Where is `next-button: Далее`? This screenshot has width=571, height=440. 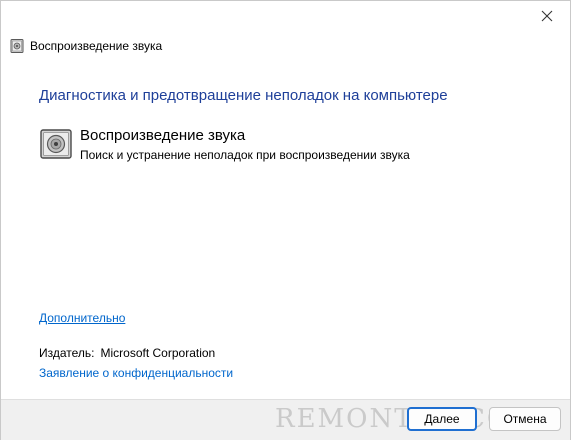
next-button: Далее is located at coordinates (442, 419).